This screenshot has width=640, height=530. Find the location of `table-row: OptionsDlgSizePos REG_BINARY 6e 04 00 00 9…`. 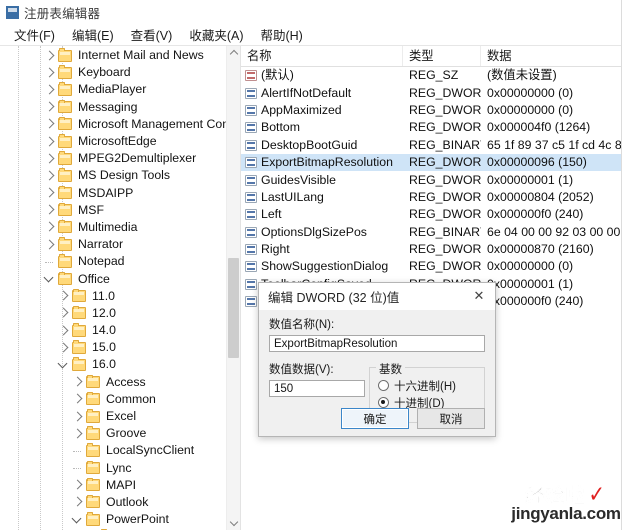

table-row: OptionsDlgSizePos REG_BINARY 6e 04 00 00 9… is located at coordinates (431, 232).